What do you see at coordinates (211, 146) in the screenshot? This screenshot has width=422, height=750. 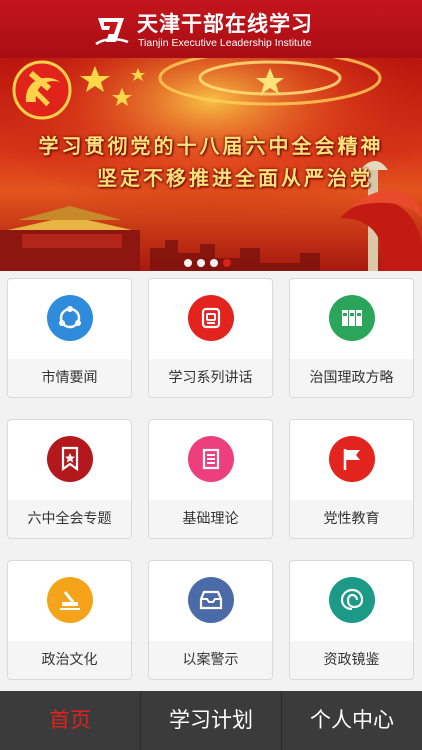 I see `banner-headline: 学习贯彻党的十八届六中全会精神` at bounding box center [211, 146].